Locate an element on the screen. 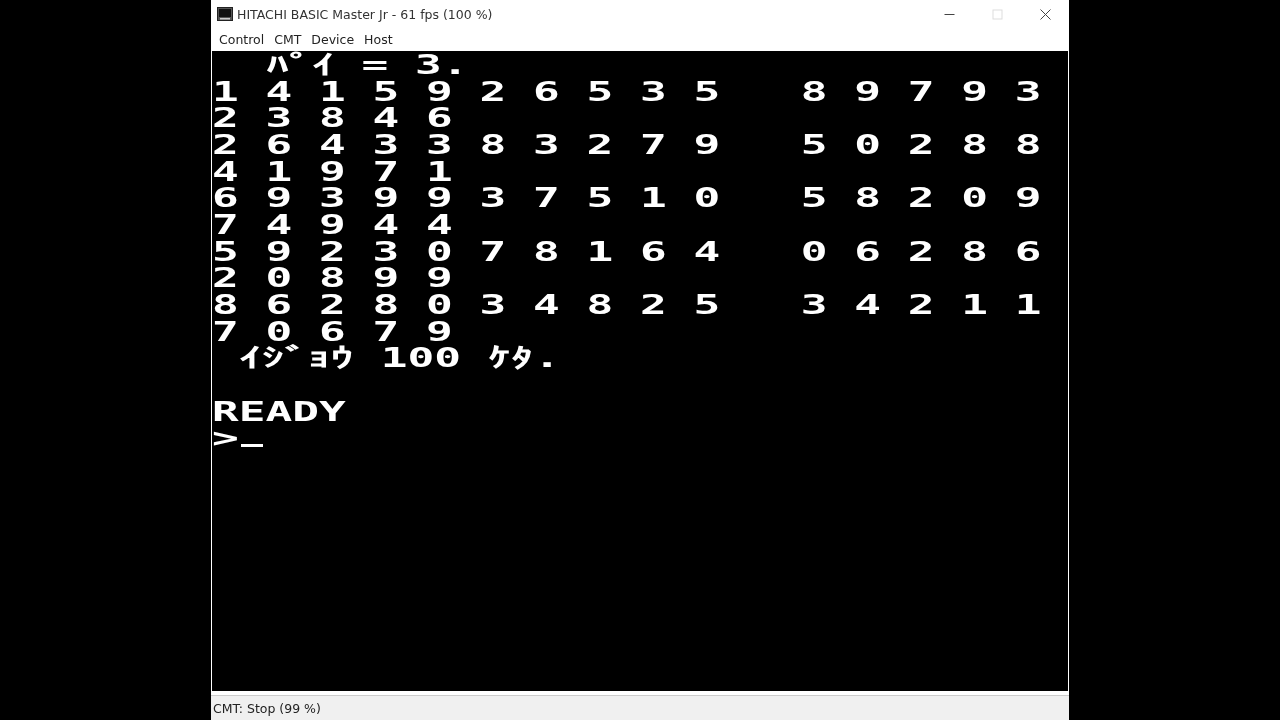  square-icon is located at coordinates (997, 14).